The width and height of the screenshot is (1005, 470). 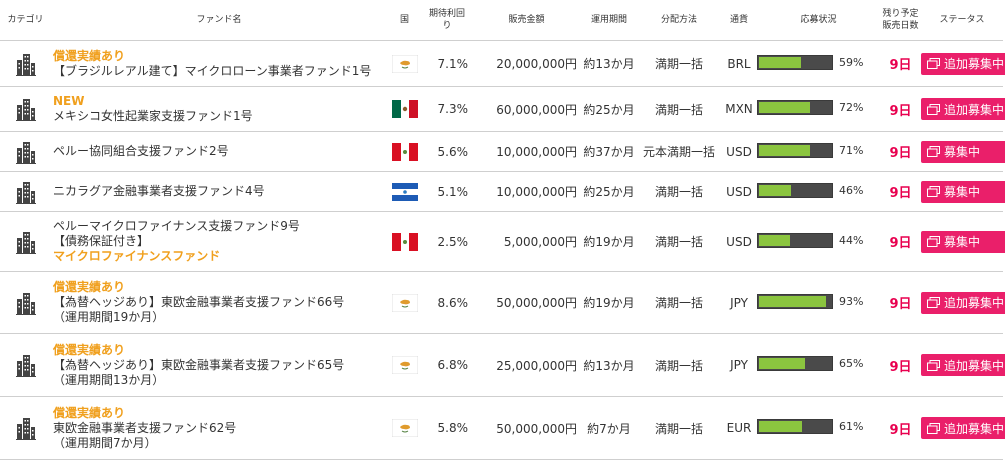 I want to click on country-cell, so click(x=404, y=63).